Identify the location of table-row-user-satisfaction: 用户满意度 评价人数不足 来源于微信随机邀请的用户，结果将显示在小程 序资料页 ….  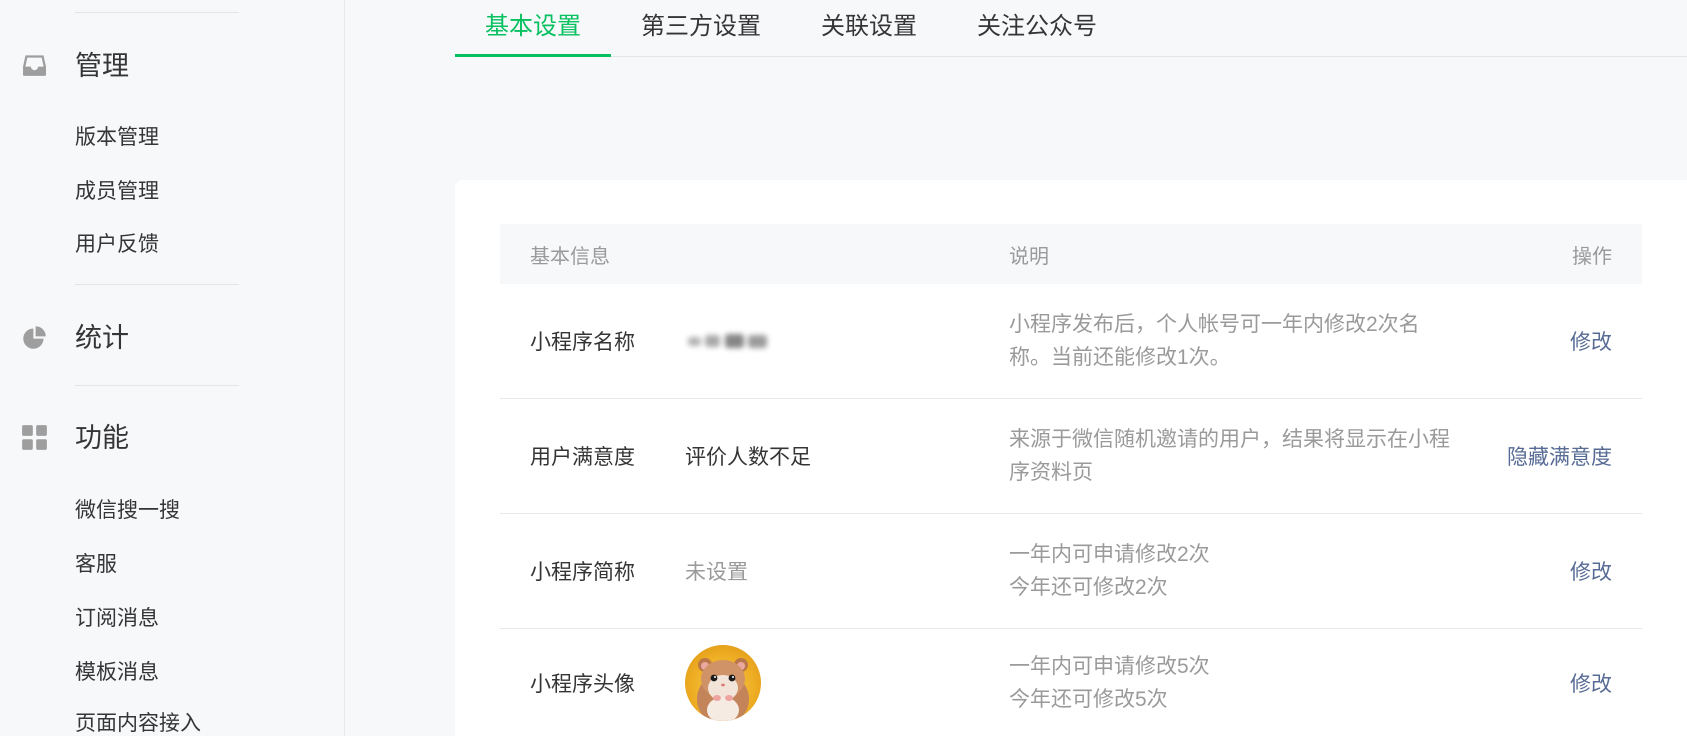
(1071, 456).